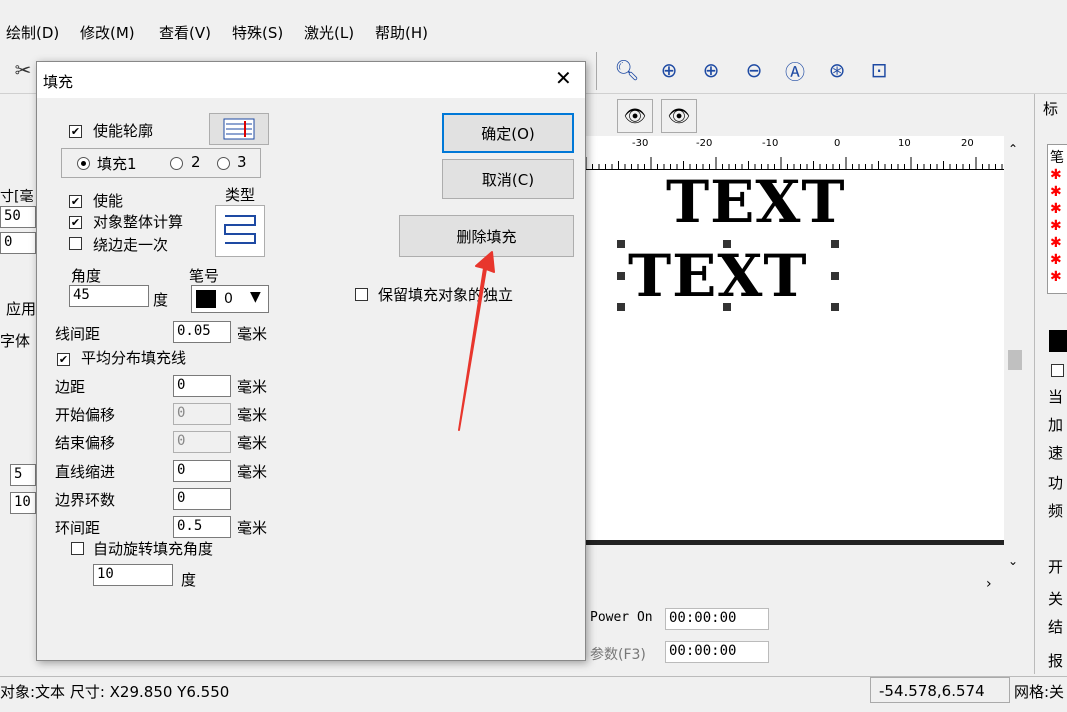 The height and width of the screenshot is (712, 1067). I want to click on margin-input: 0, so click(202, 386).